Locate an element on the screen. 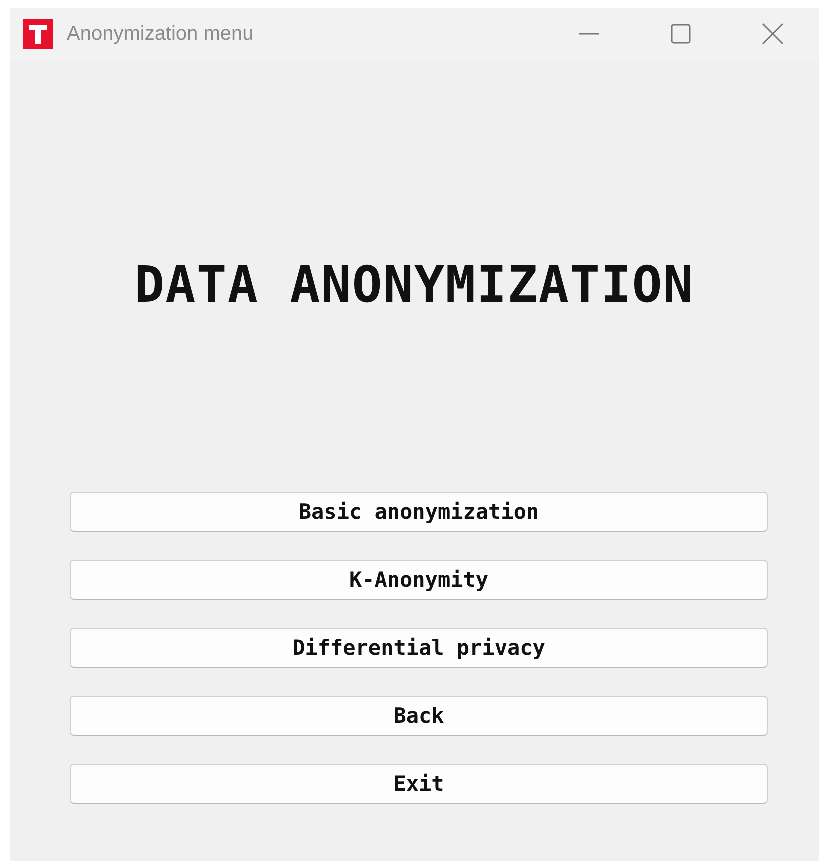 The height and width of the screenshot is (861, 819). menu-button: Back is located at coordinates (419, 716).